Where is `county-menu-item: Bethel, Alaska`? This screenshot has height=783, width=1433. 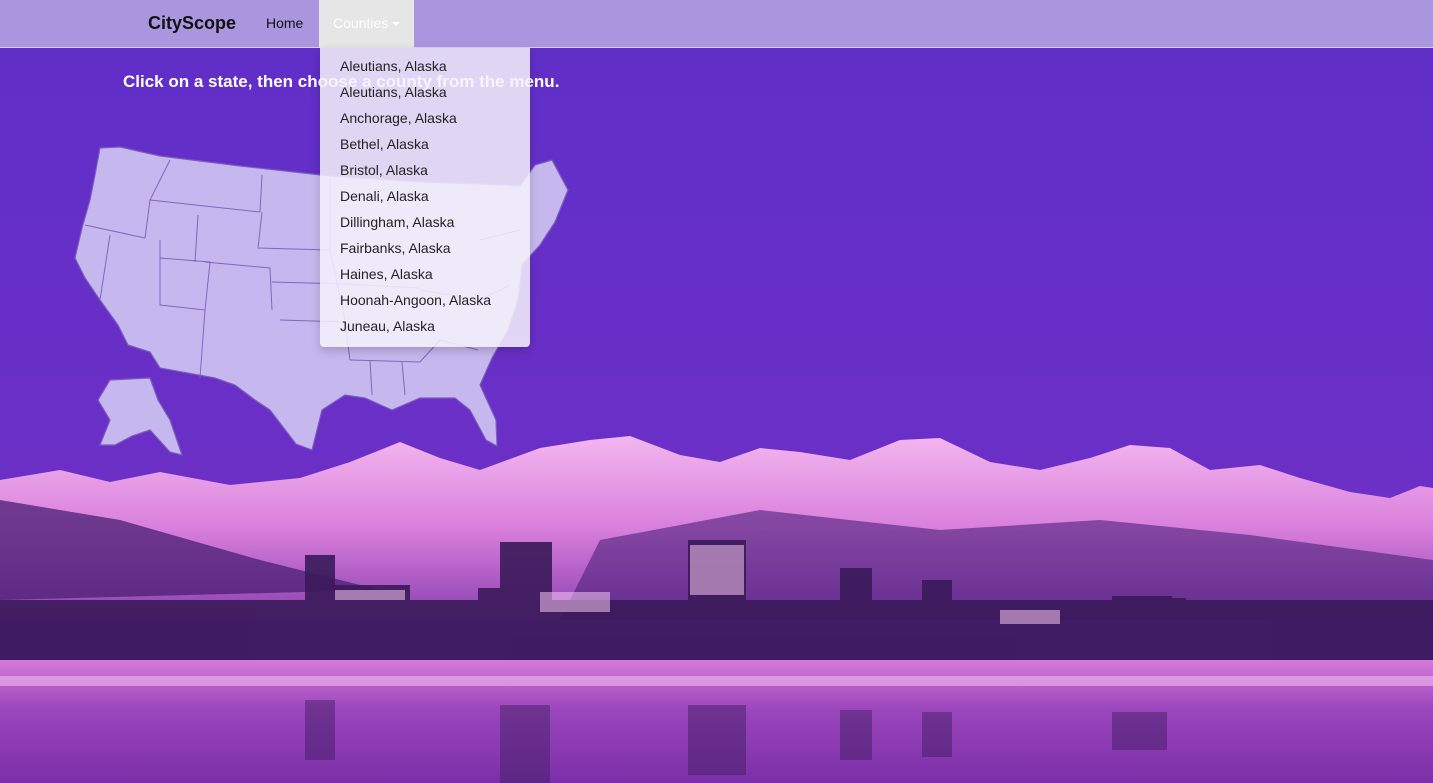 county-menu-item: Bethel, Alaska is located at coordinates (425, 144).